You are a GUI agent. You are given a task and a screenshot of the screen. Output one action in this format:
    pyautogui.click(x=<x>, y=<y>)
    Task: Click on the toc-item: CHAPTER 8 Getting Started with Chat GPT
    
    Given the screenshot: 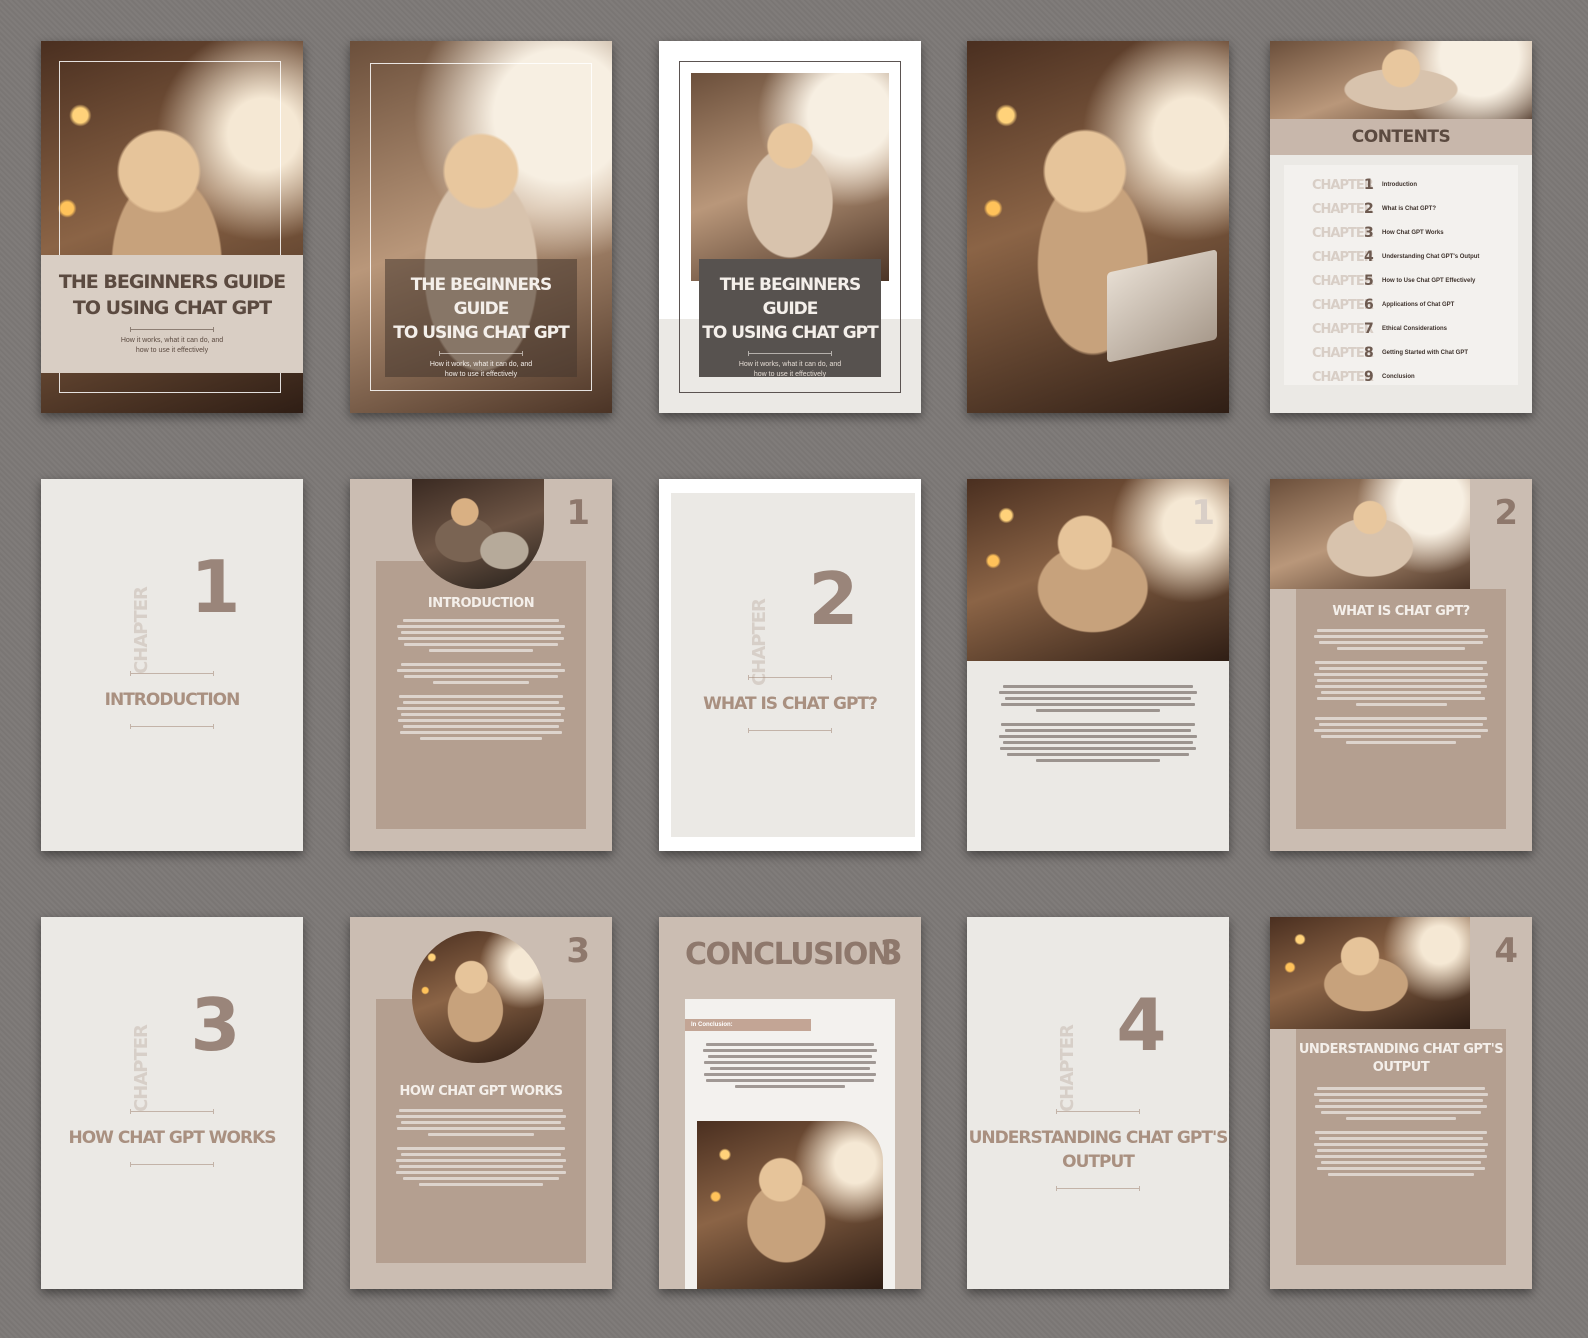 What is the action you would take?
    pyautogui.click(x=1401, y=353)
    